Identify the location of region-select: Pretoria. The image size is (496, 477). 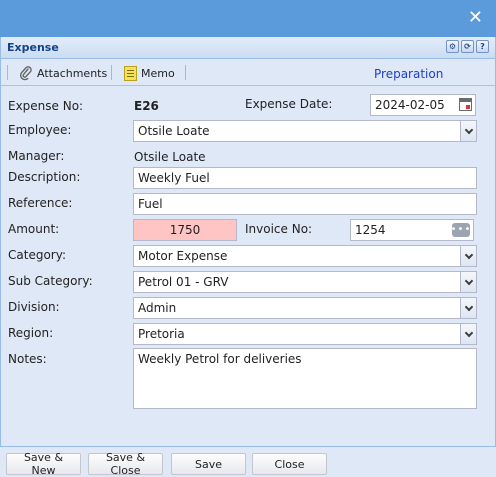
(305, 334).